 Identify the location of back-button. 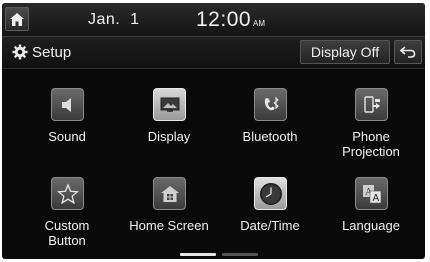
(408, 52).